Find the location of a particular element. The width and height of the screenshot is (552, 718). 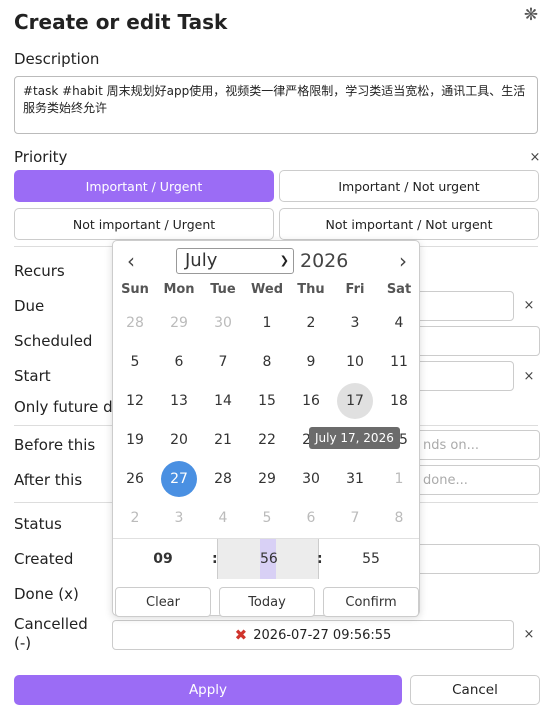

clear-cancelled-icon: × is located at coordinates (529, 634).